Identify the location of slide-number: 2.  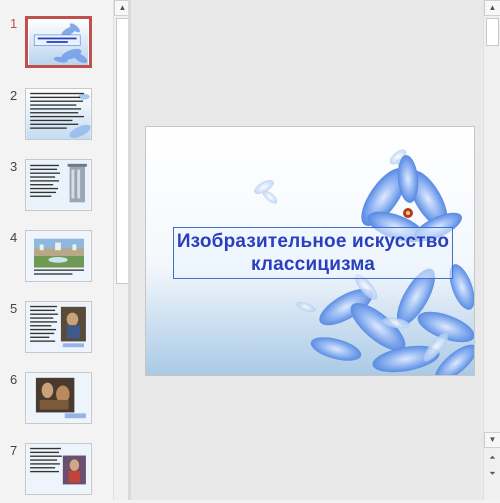
(14, 95).